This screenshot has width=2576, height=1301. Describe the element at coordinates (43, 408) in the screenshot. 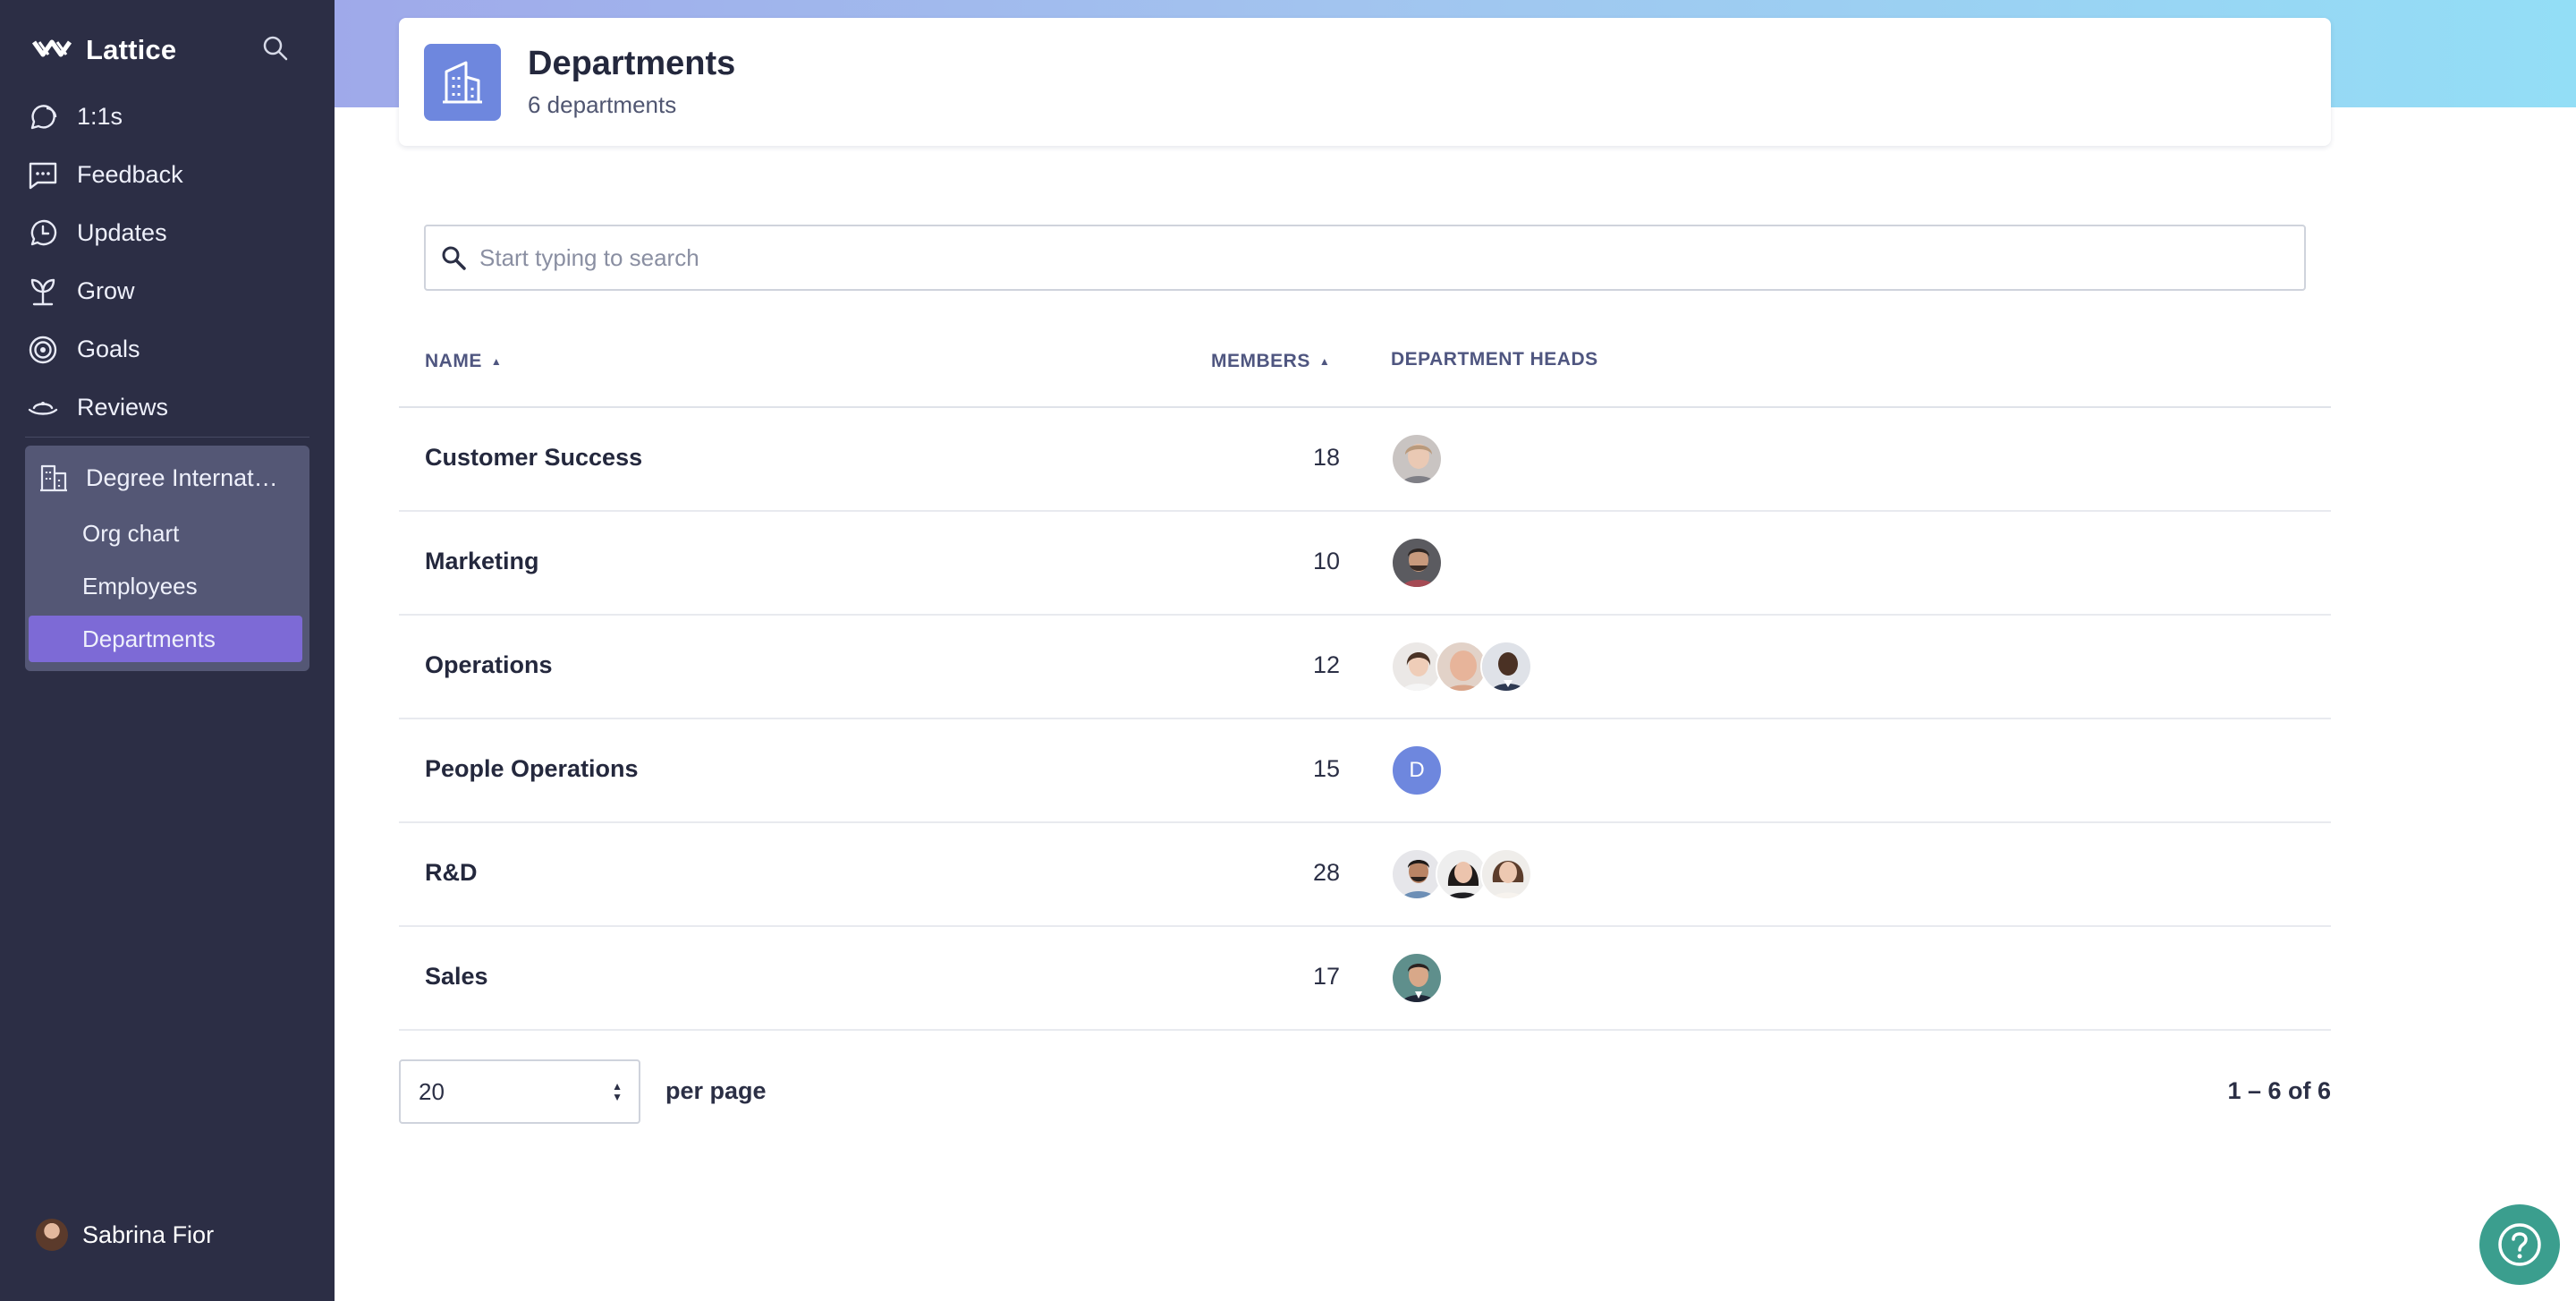

I see `reviews-icon` at that location.